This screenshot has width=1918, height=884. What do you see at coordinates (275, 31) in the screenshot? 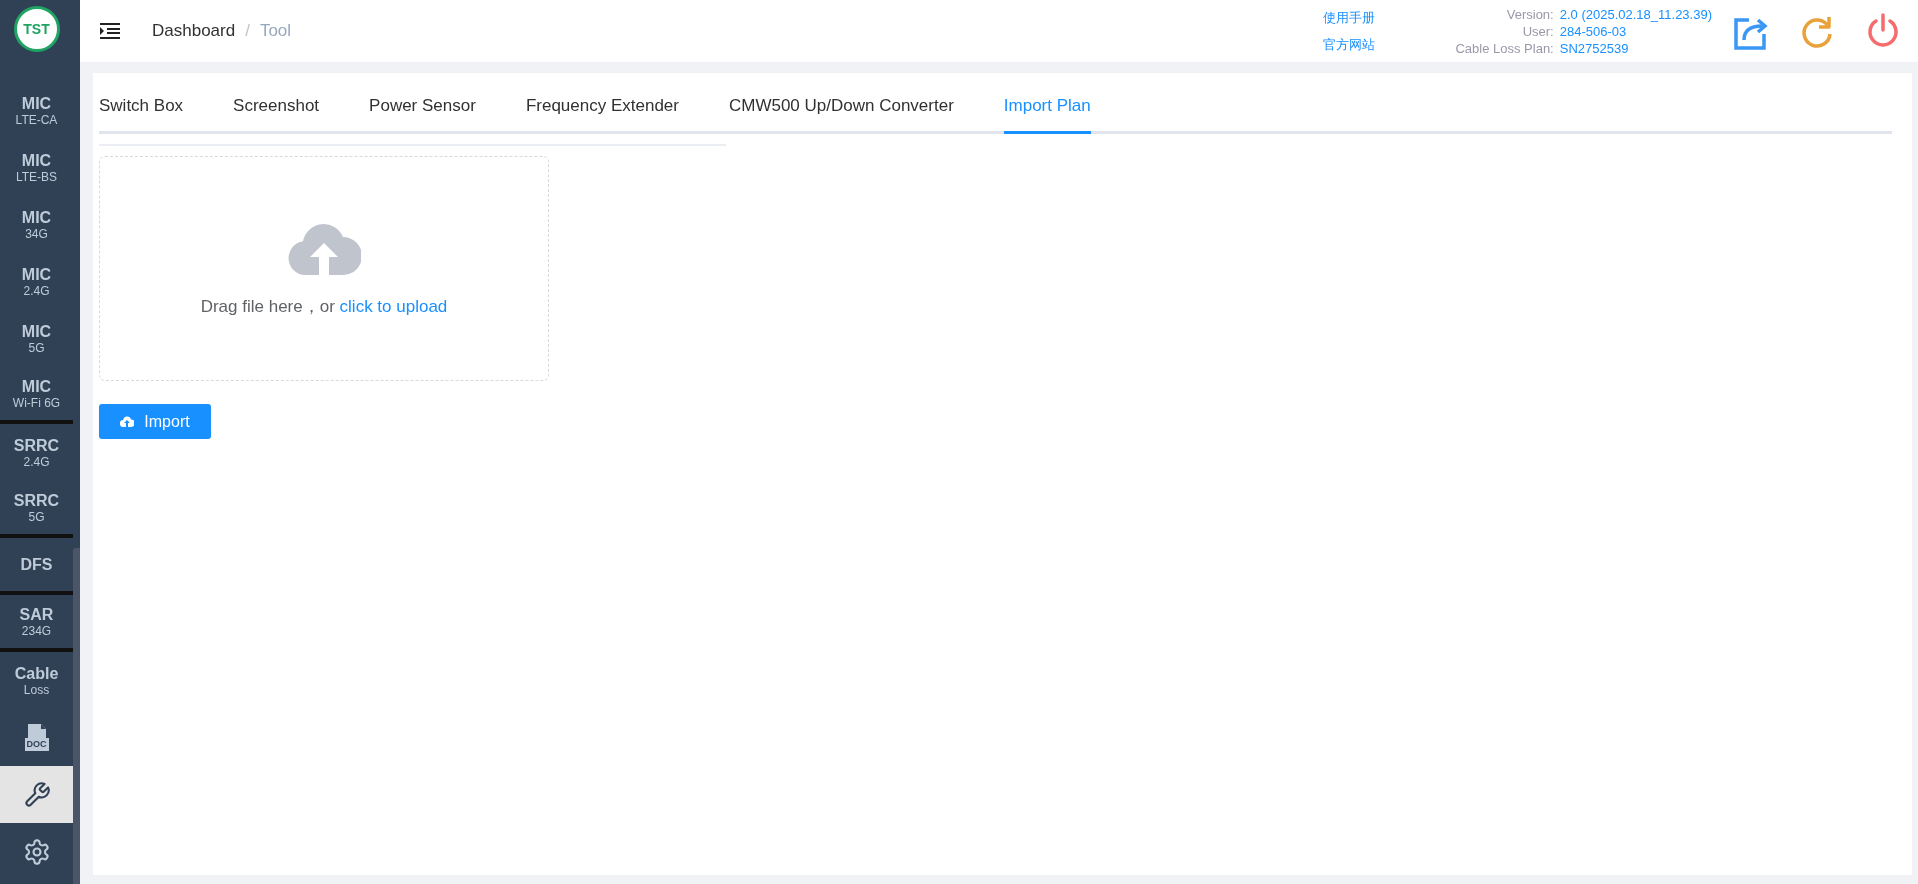
I see `breadcrumb-item: Tool` at bounding box center [275, 31].